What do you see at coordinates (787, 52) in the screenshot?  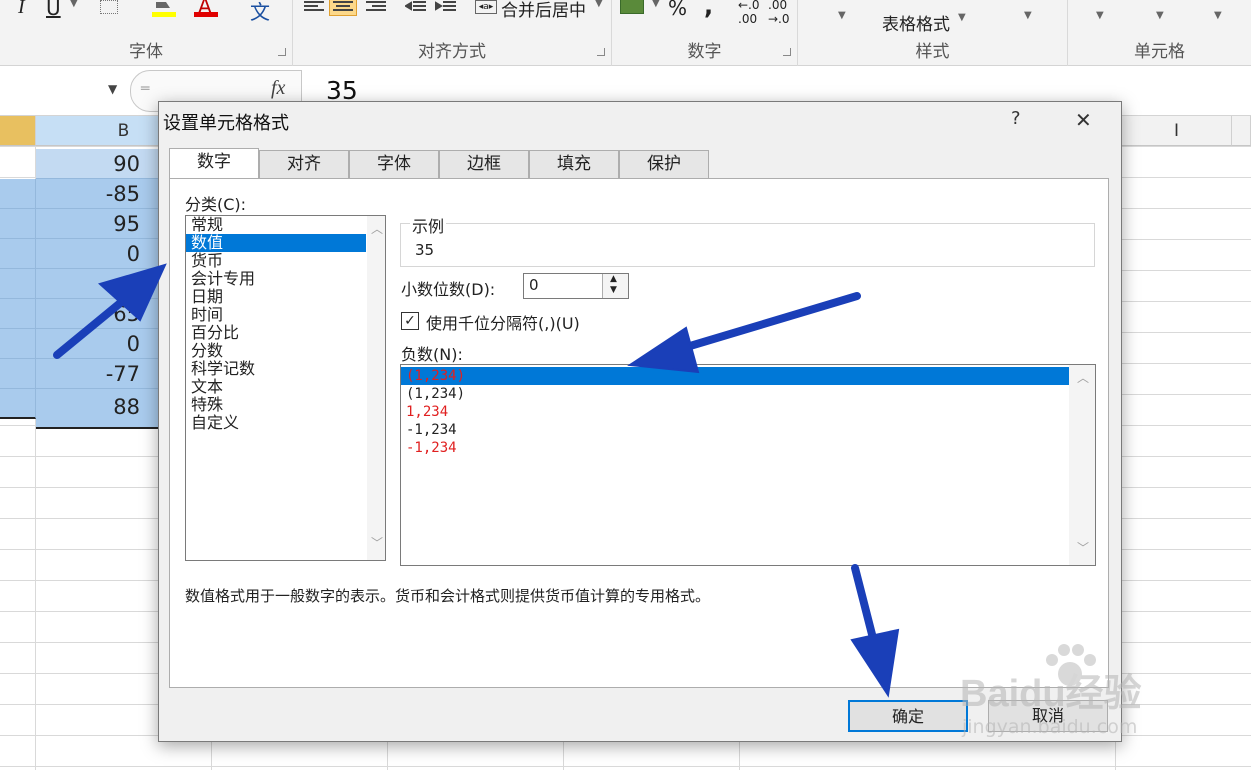 I see `number-launcher-icon` at bounding box center [787, 52].